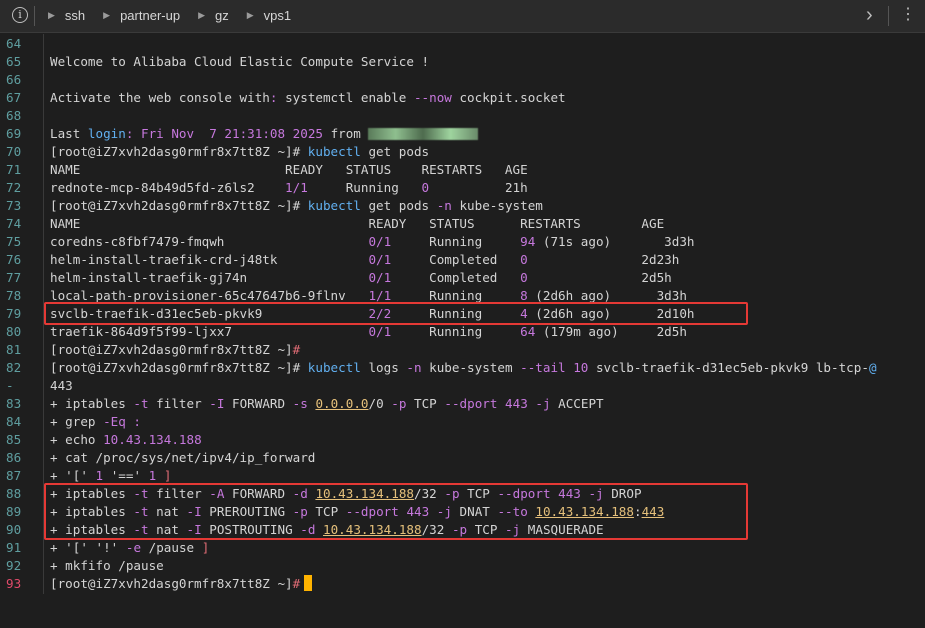 The height and width of the screenshot is (628, 925). Describe the element at coordinates (508, 97) in the screenshot. I see `text-segment: cockpit.socket` at that location.